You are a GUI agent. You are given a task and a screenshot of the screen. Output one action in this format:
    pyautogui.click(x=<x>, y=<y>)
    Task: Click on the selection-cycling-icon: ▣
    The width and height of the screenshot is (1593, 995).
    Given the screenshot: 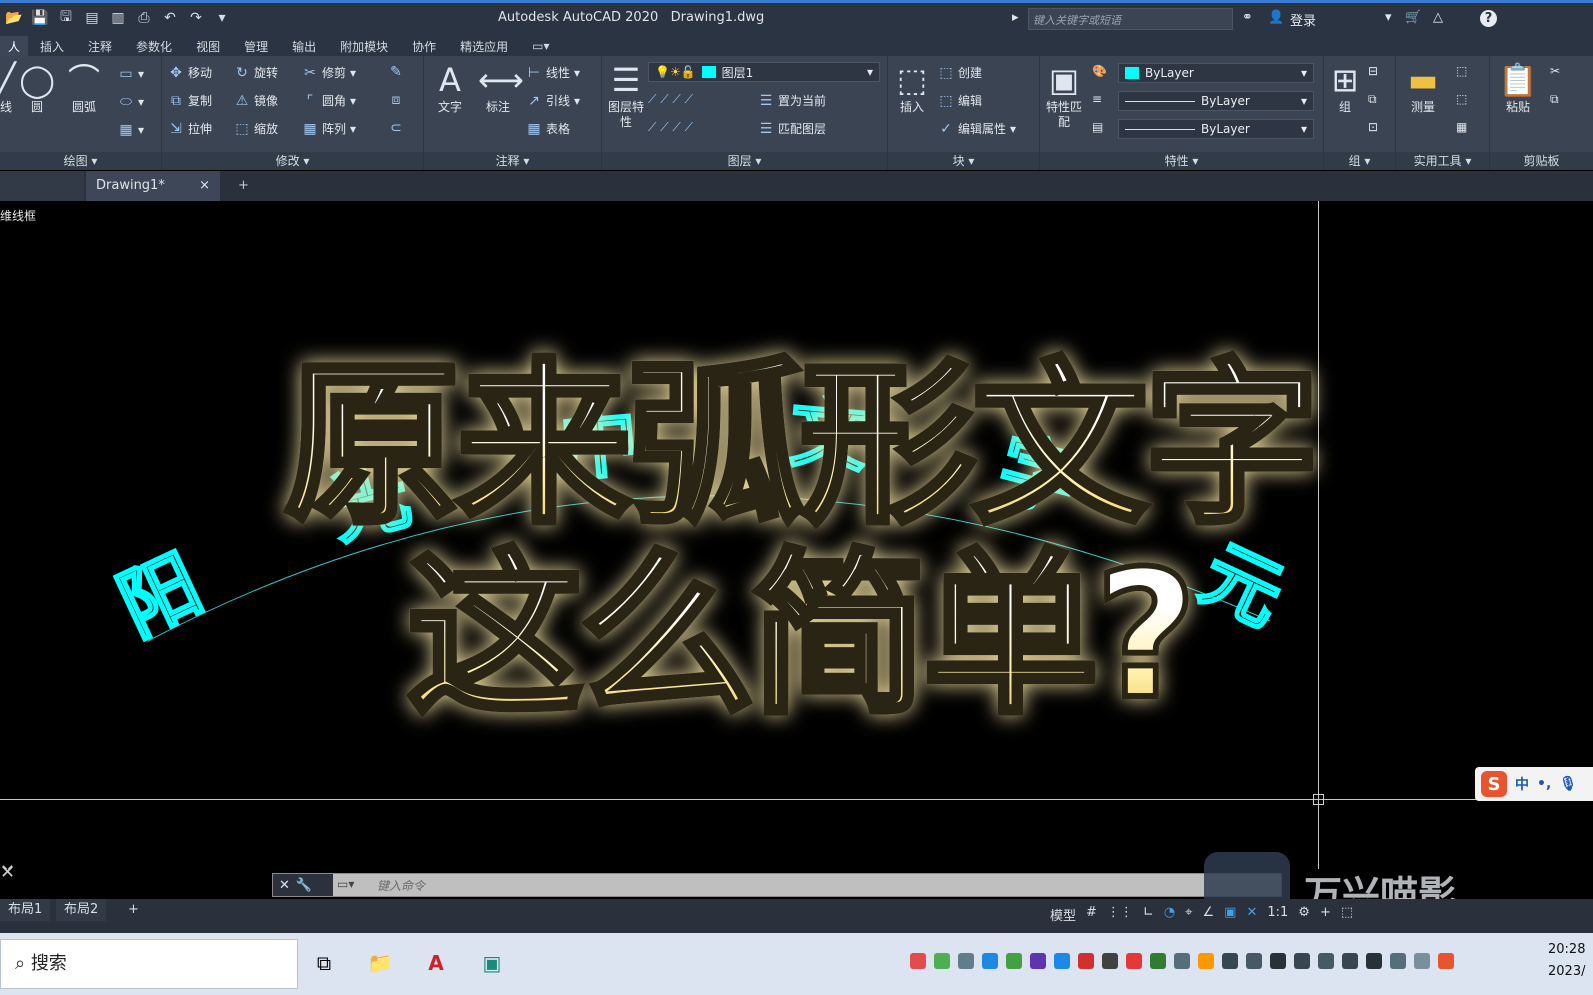 What is the action you would take?
    pyautogui.click(x=1230, y=914)
    